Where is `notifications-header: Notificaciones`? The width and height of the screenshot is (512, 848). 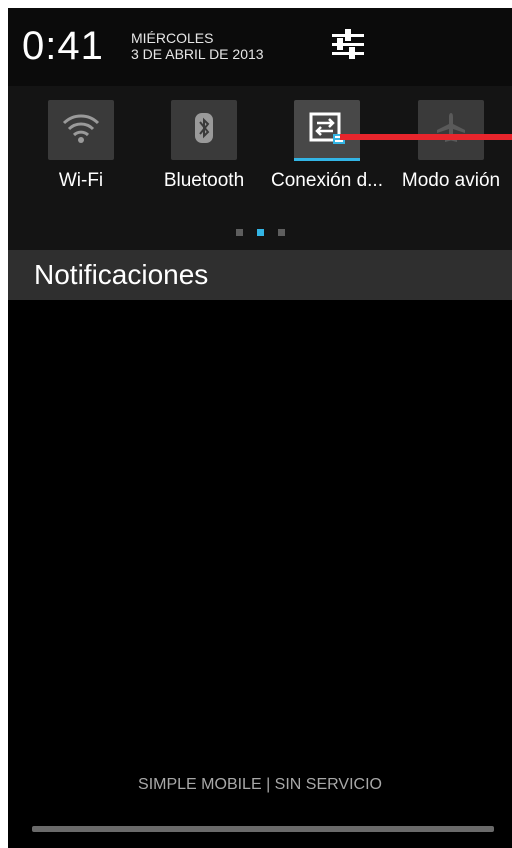 notifications-header: Notificaciones is located at coordinates (260, 275).